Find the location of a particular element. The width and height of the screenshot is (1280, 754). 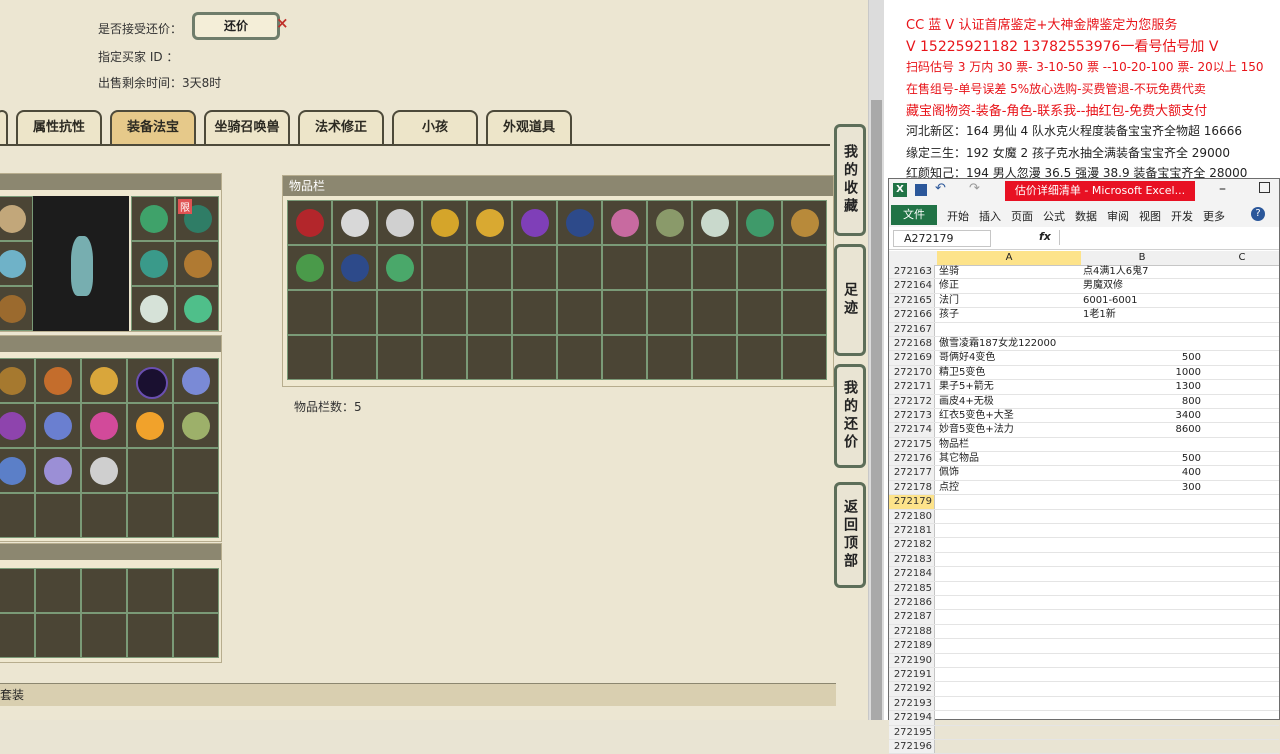

ribbon-tab: 公式 is located at coordinates (1054, 216).